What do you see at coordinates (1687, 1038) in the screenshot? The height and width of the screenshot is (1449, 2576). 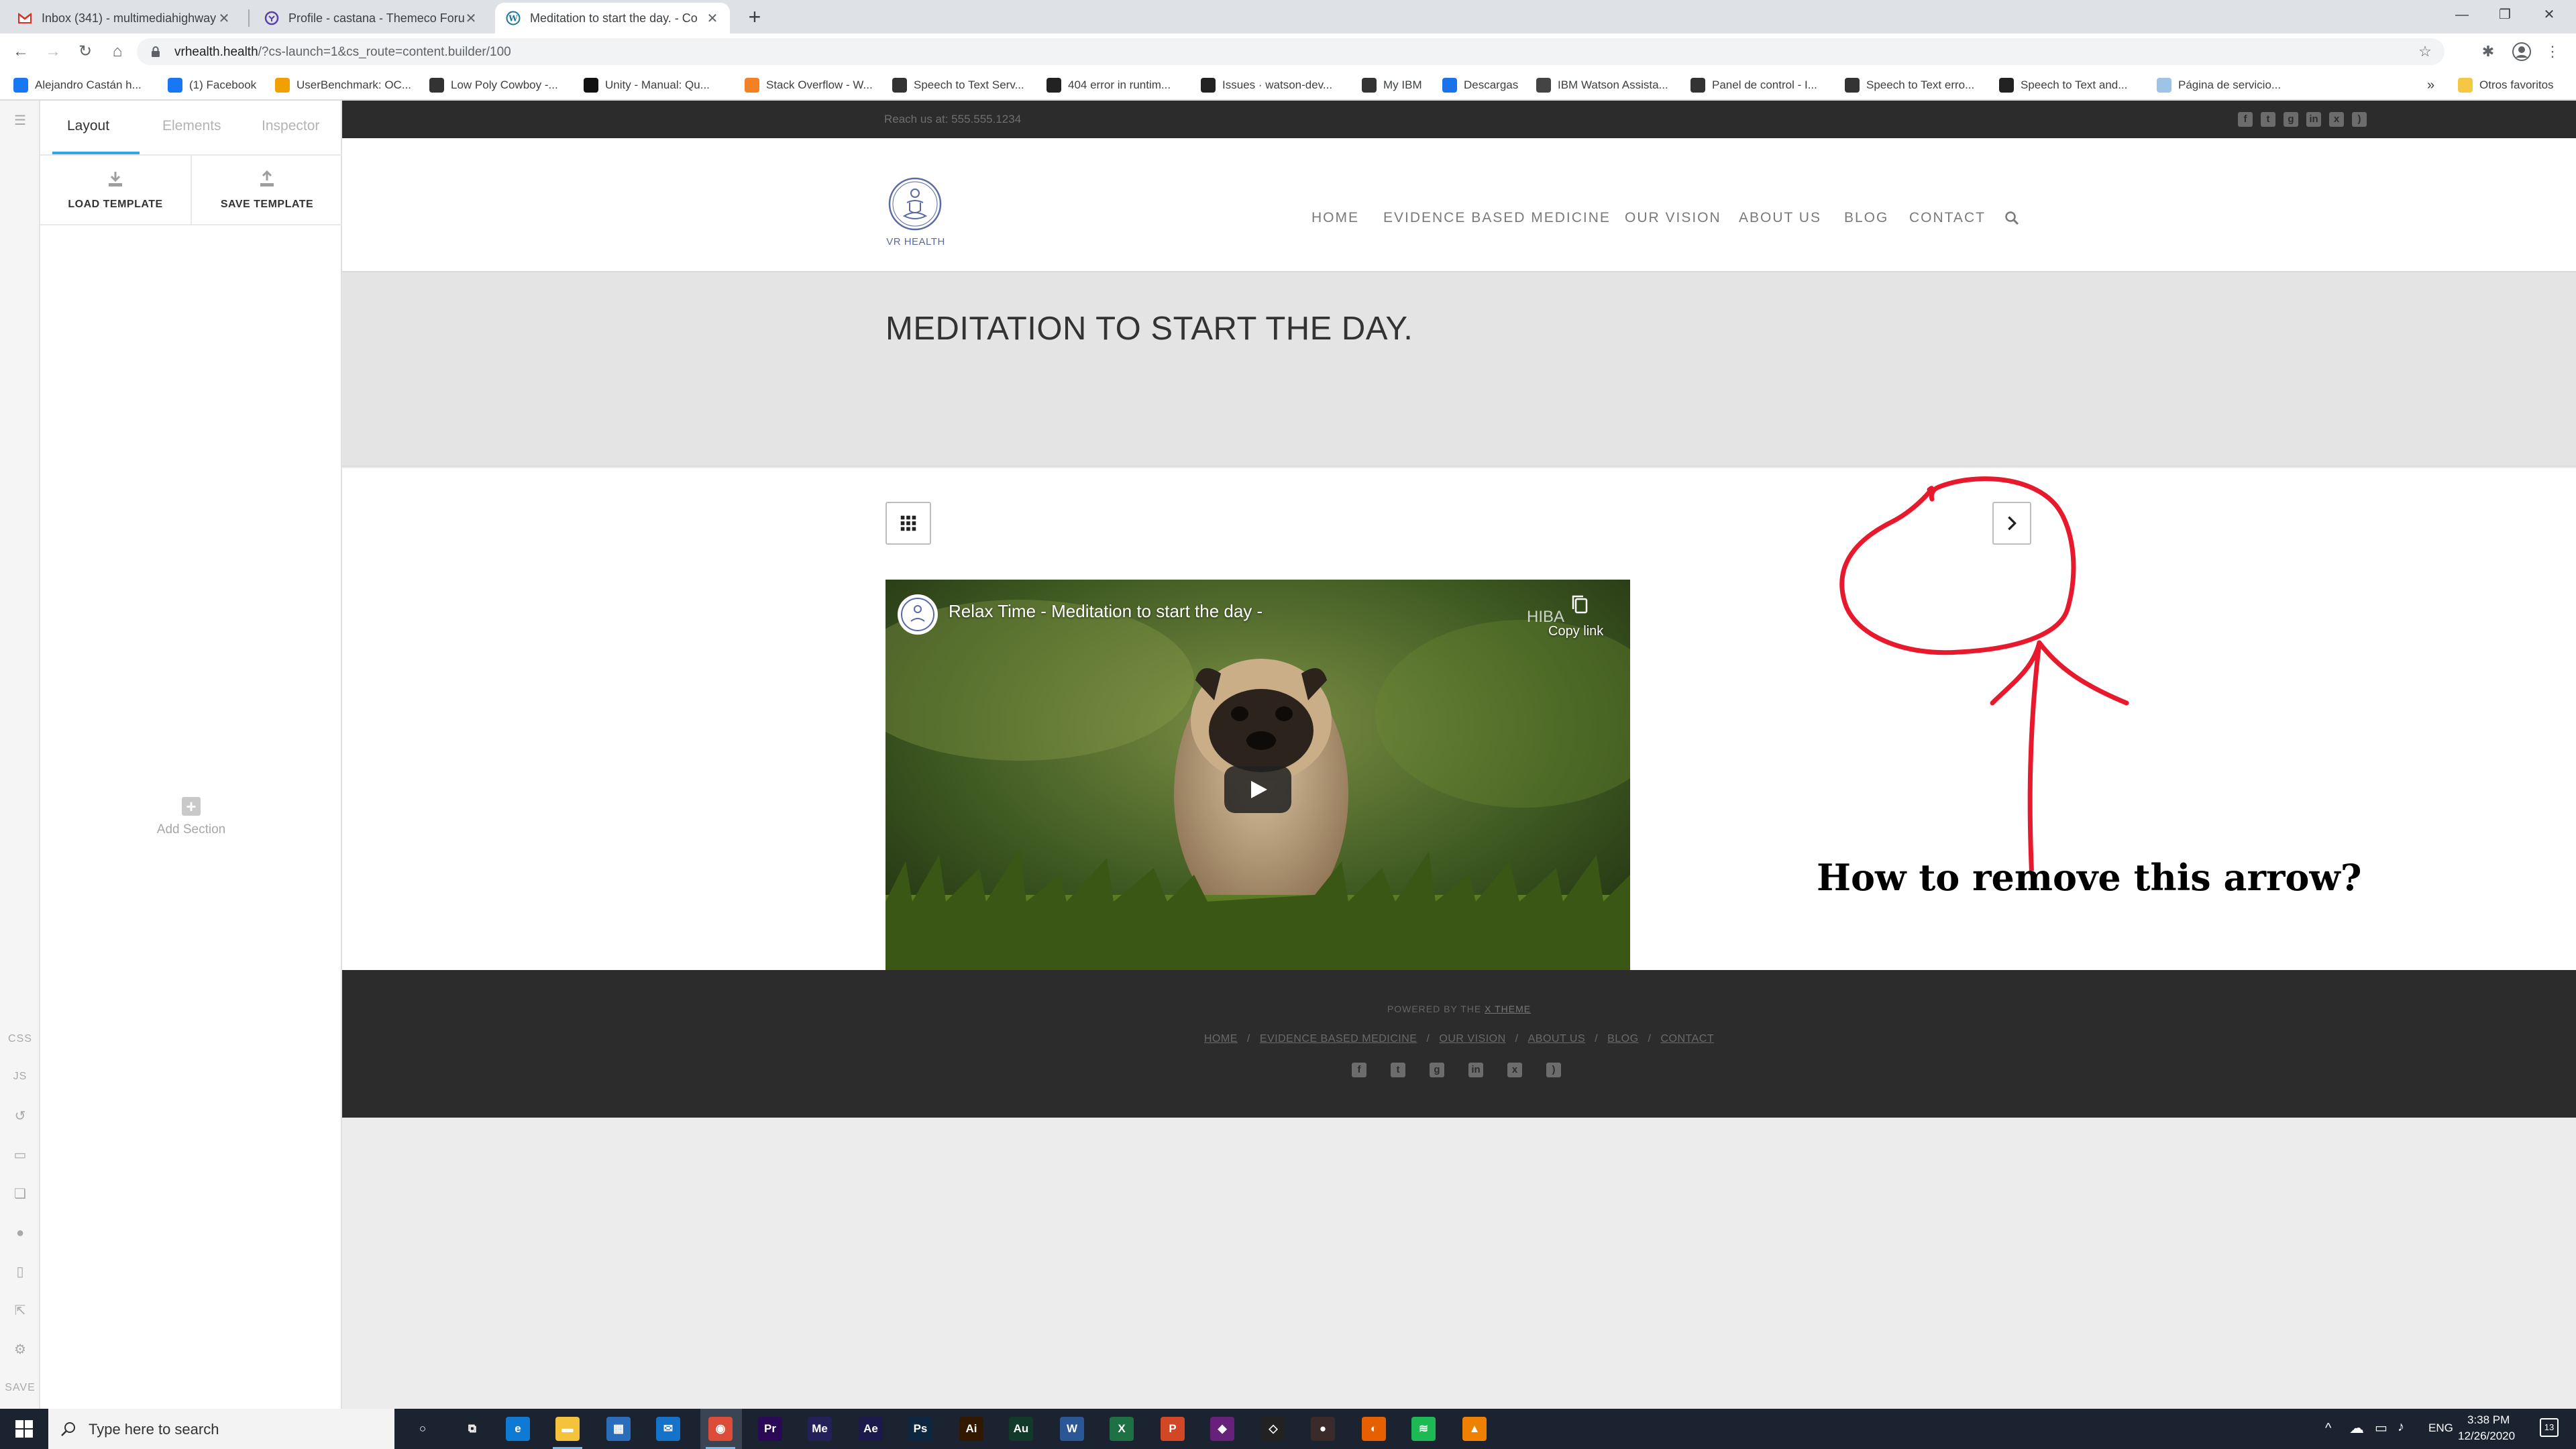 I see `footer-nav-link: CONTACT` at bounding box center [1687, 1038].